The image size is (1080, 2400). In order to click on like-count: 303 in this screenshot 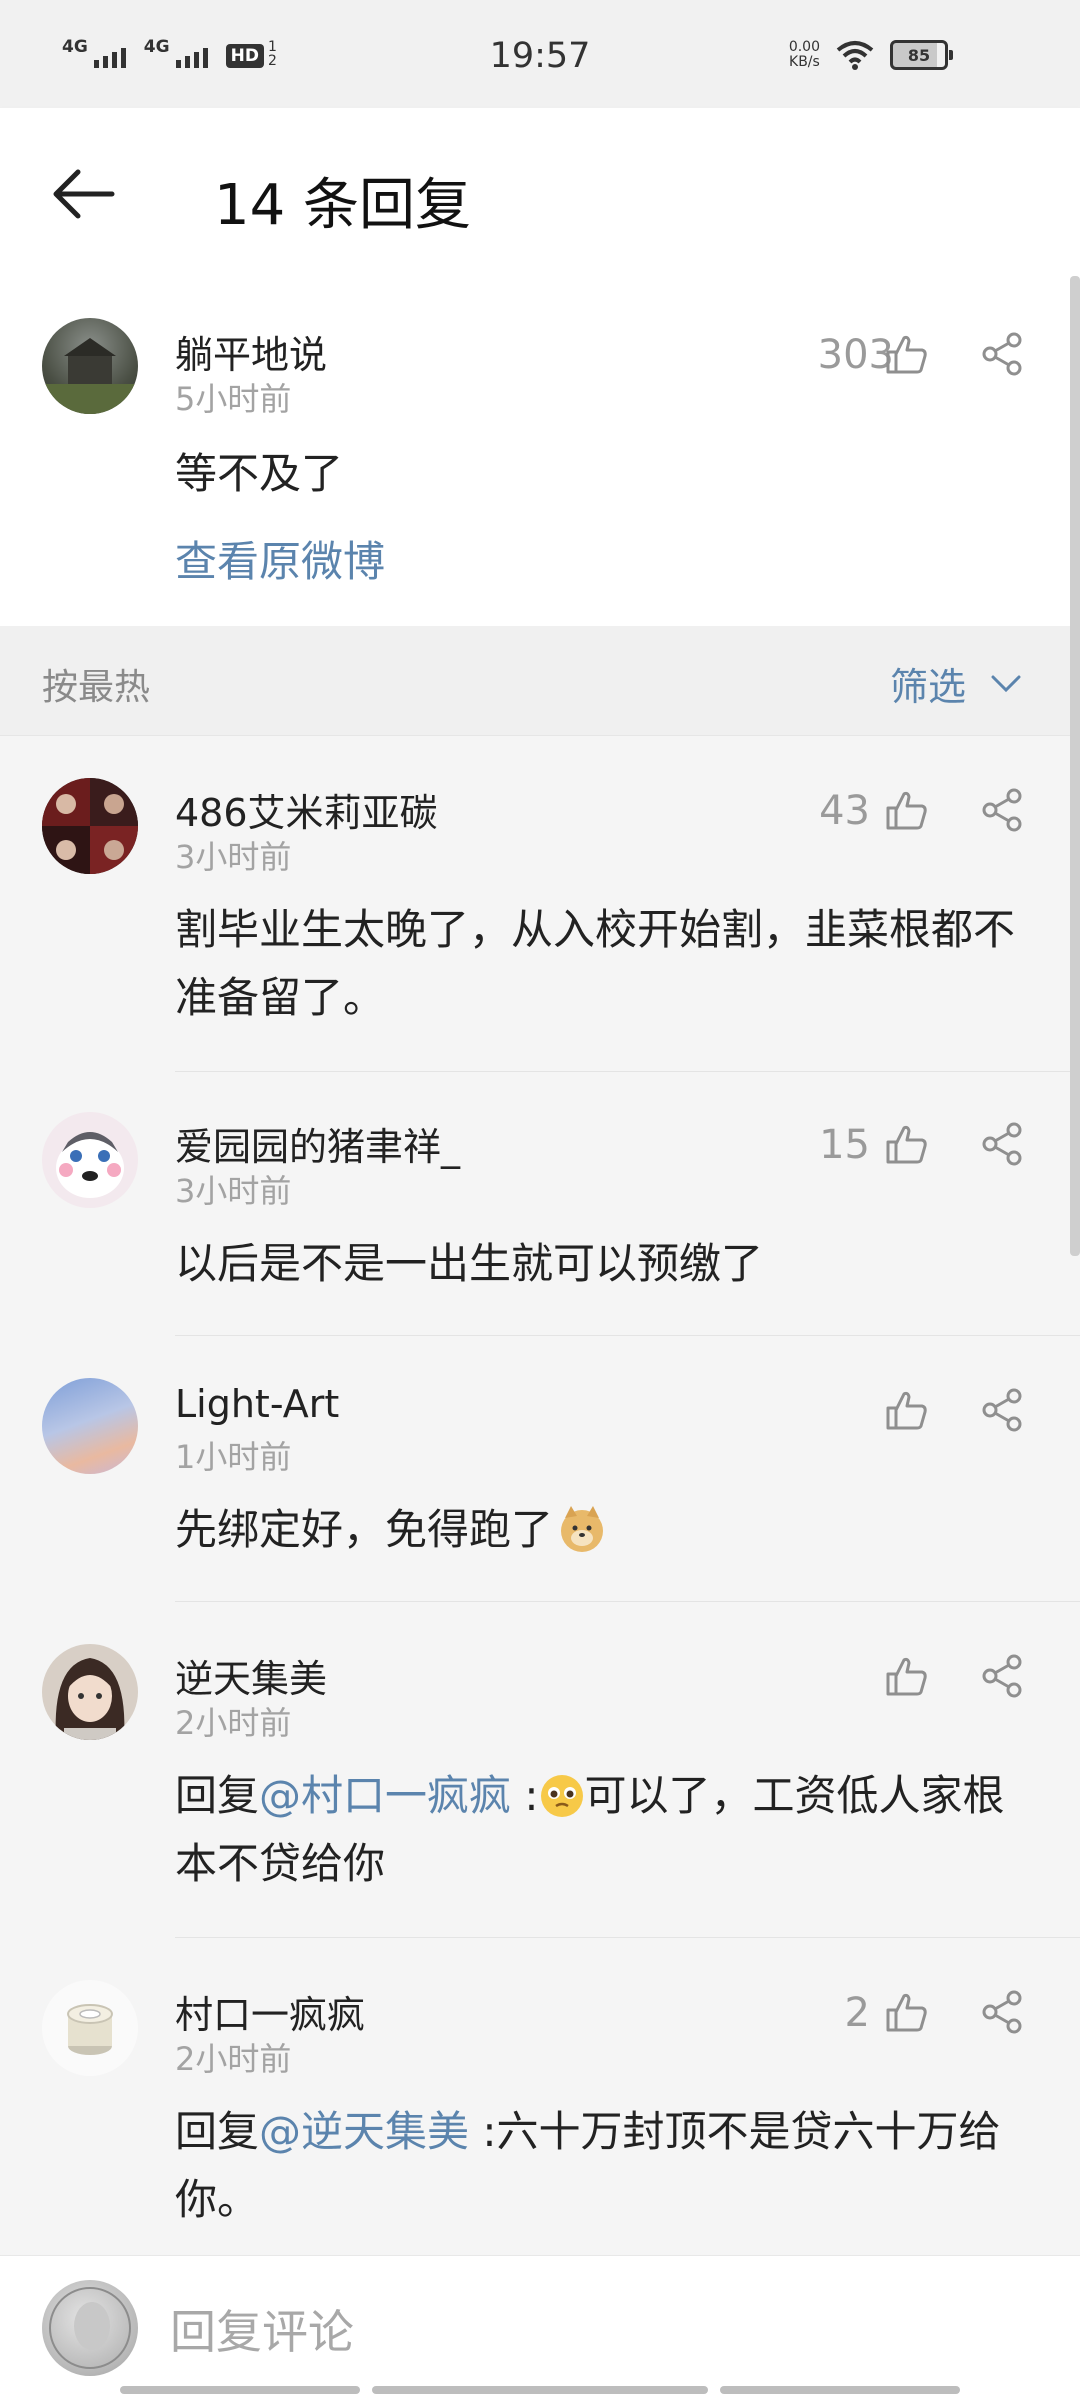, I will do `click(855, 355)`.